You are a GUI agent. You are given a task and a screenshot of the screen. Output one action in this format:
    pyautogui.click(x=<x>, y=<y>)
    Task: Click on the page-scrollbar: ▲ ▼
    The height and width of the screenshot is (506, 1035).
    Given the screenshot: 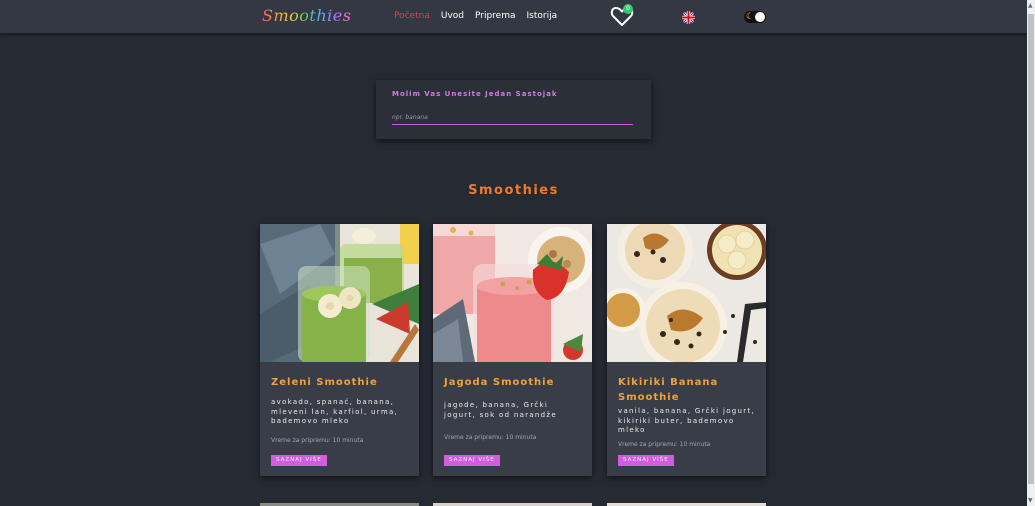 What is the action you would take?
    pyautogui.click(x=1031, y=253)
    